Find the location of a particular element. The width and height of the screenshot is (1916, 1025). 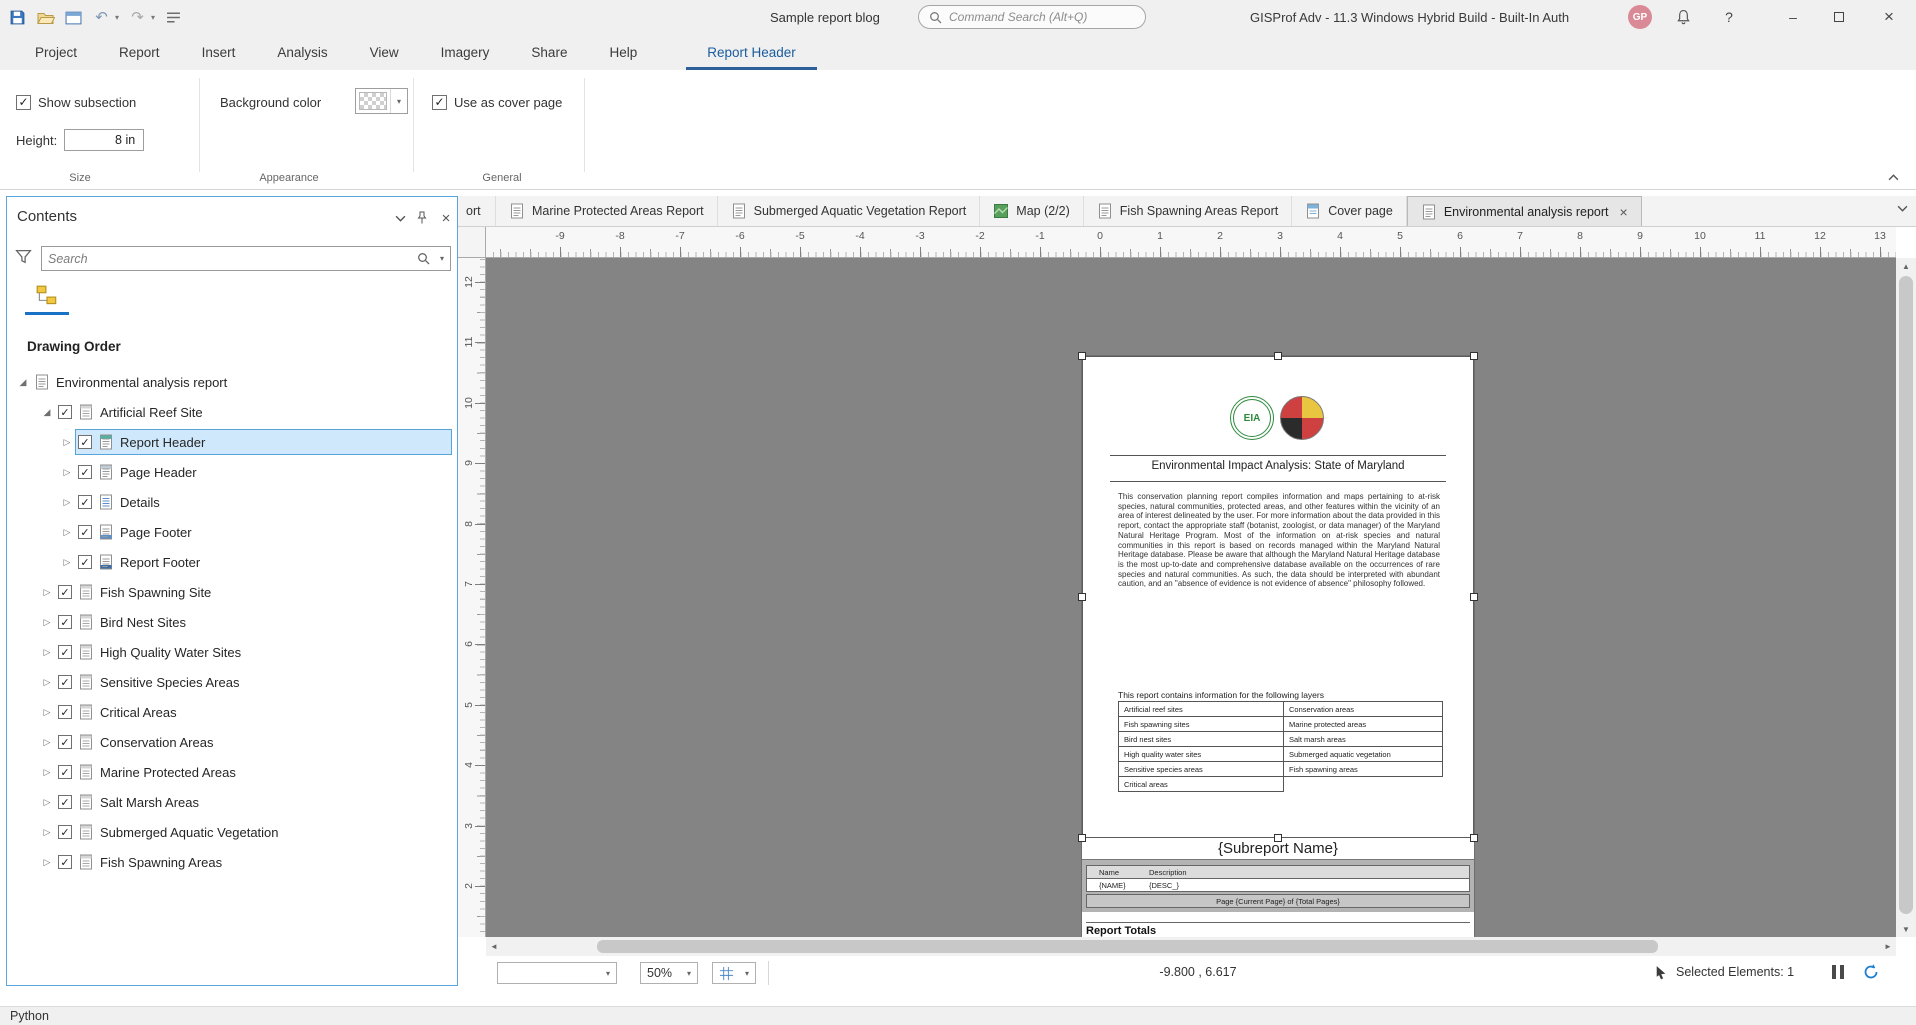

tree-item-fish-spawning-areas: ▷ ✓ Fish Spawning Areas is located at coordinates (232, 862).